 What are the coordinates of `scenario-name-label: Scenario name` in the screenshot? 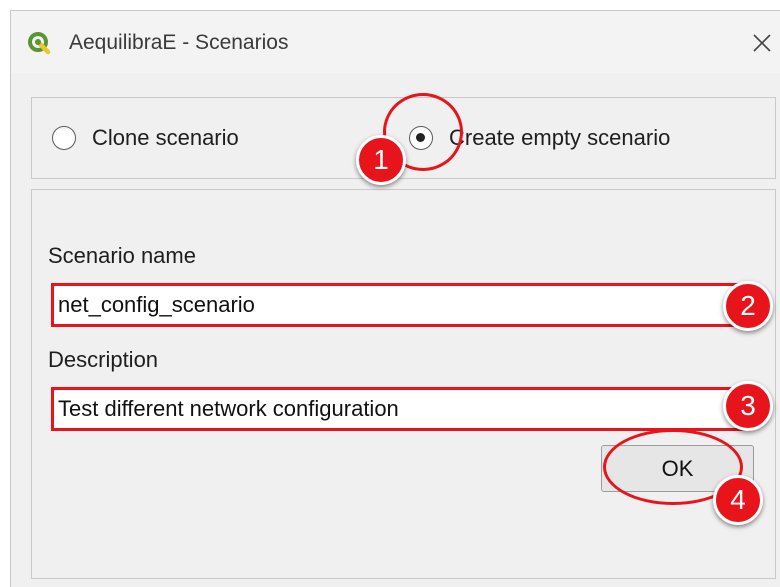 It's located at (122, 255).